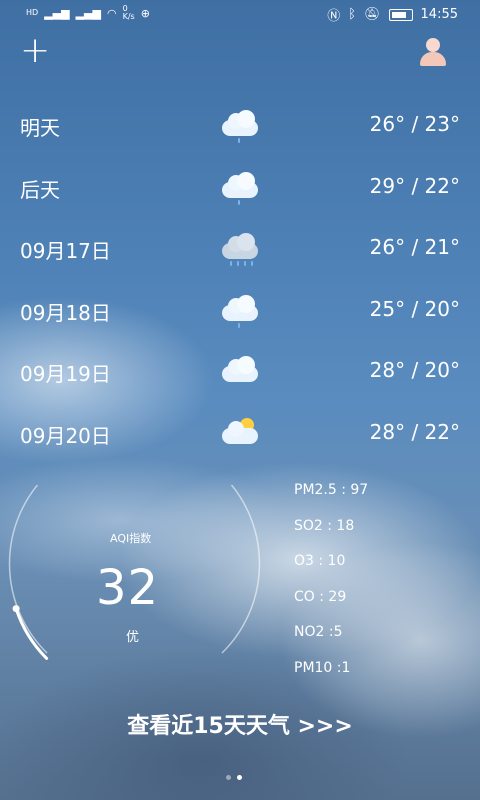 This screenshot has height=800, width=480. I want to click on signal-icon: ▂▄▆, so click(57, 13).